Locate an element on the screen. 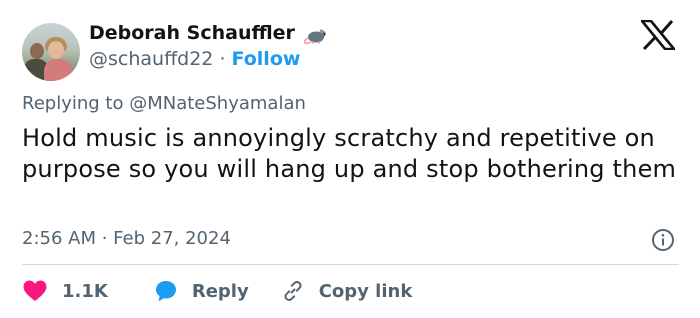 This screenshot has width=700, height=318. link-icon is located at coordinates (293, 291).